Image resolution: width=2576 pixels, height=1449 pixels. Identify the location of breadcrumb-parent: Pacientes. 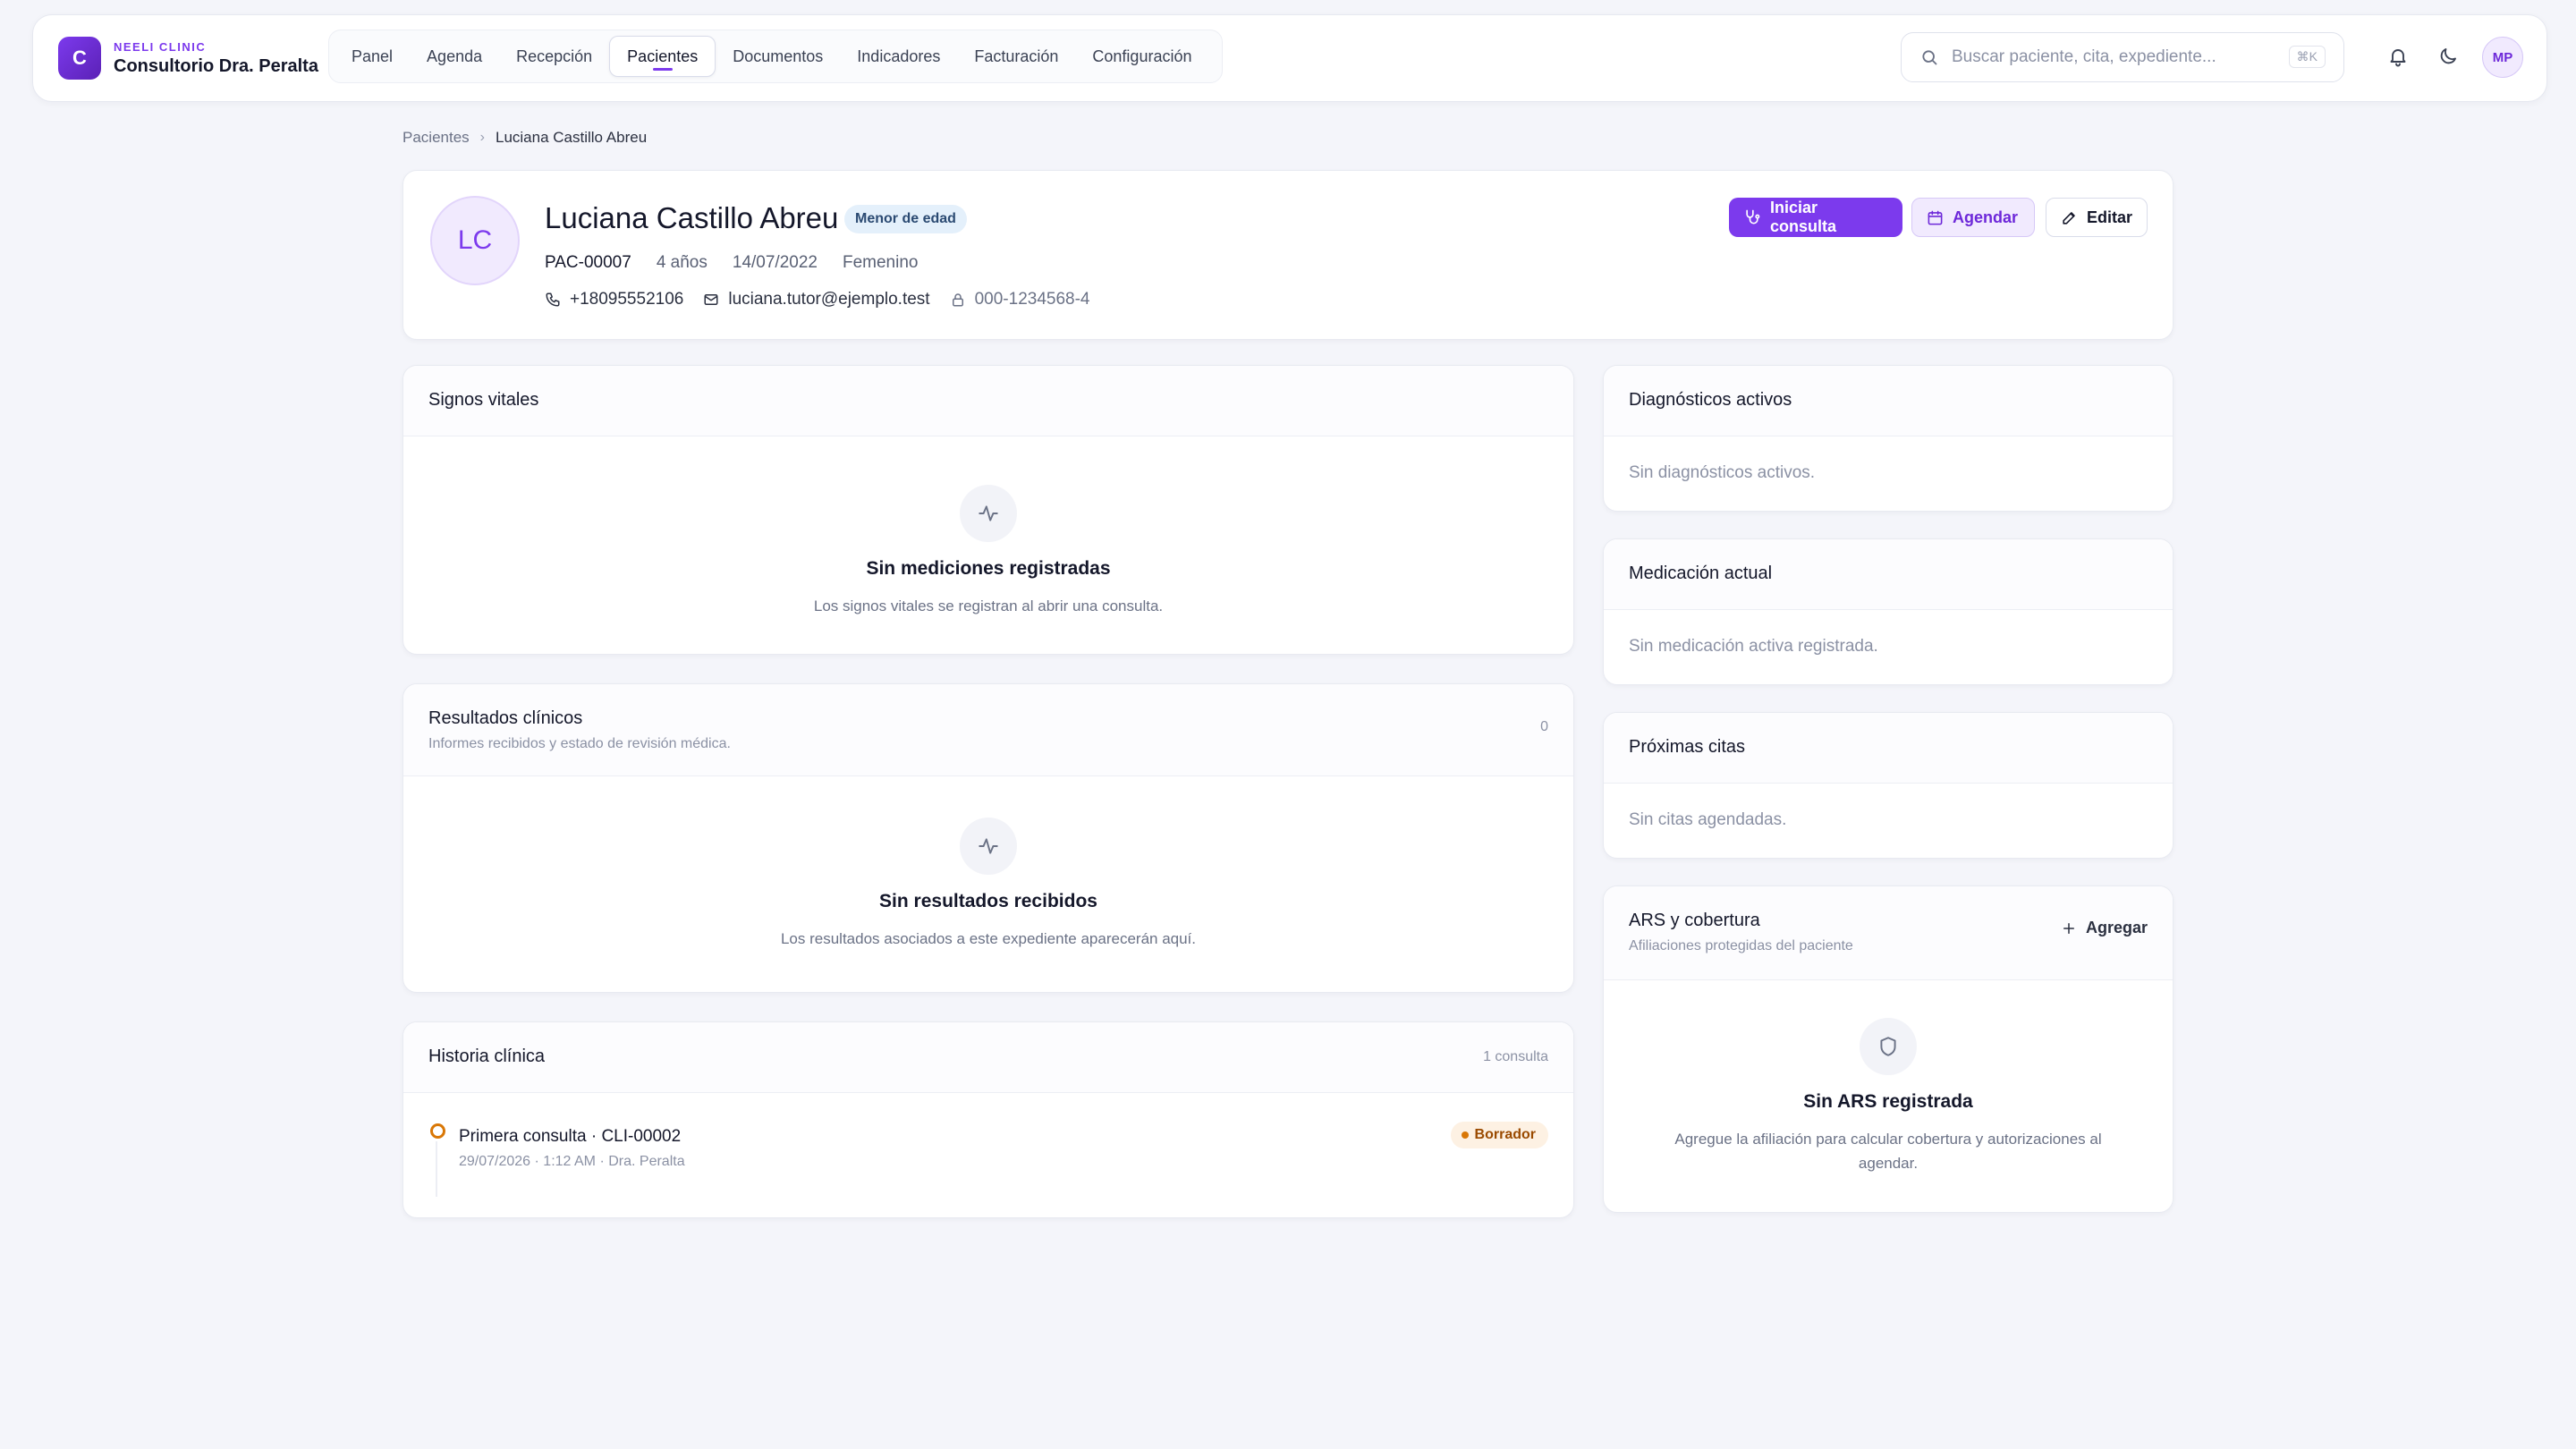
(436, 138).